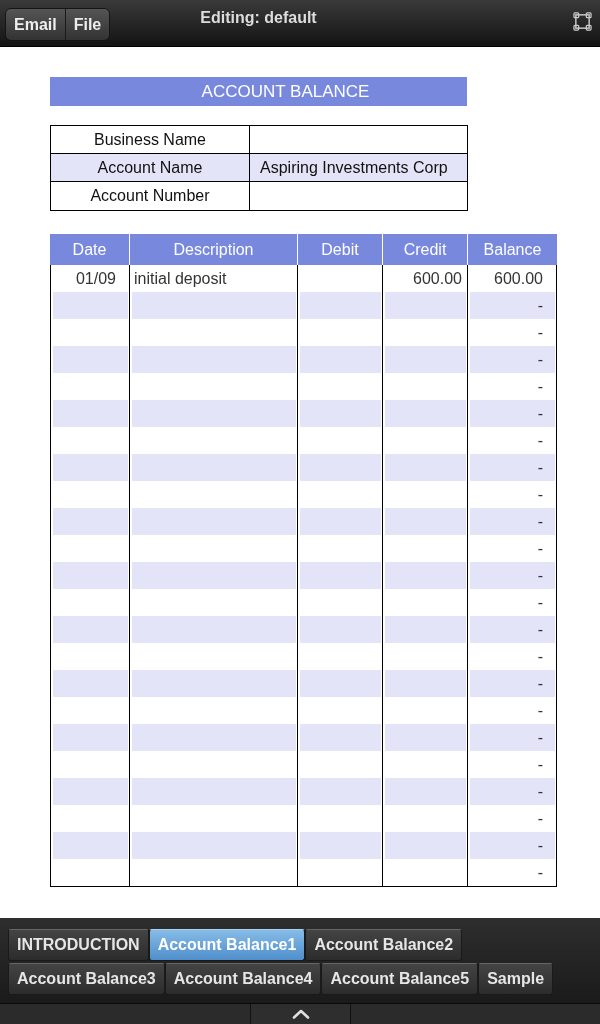 This screenshot has width=600, height=1024. I want to click on menu-button: Email, so click(35, 24).